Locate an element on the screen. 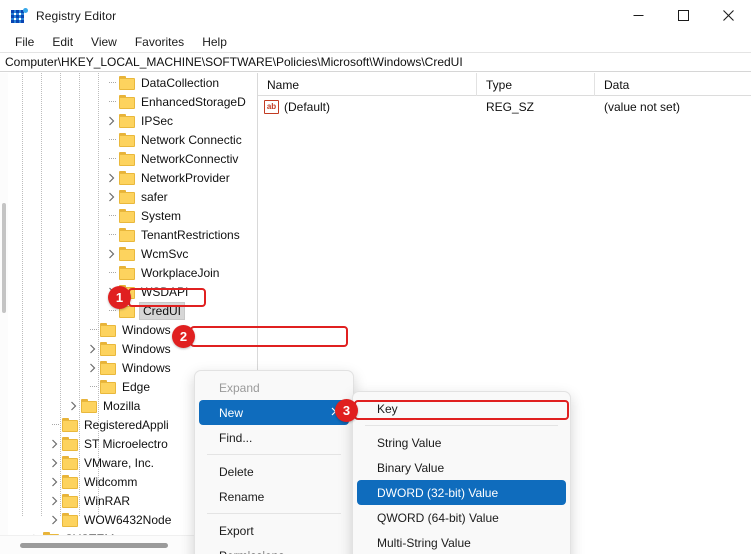 This screenshot has height=554, width=751. close-icon is located at coordinates (728, 15).